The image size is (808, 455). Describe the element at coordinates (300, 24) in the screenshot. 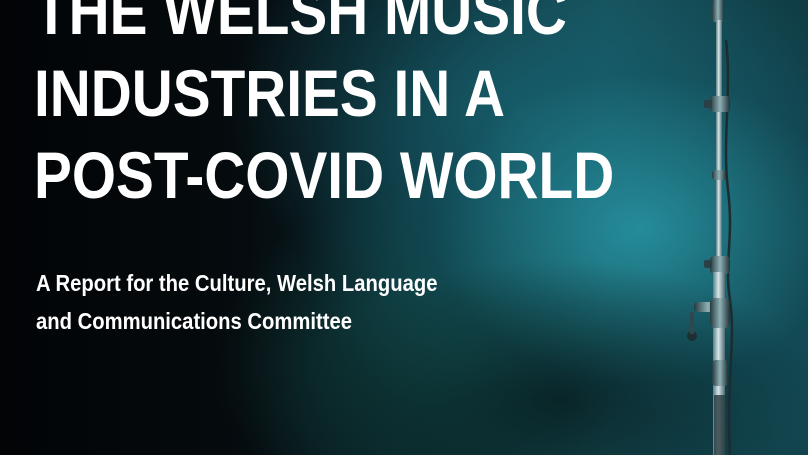

I see `title-line-1: THE WELSH MUSIC` at that location.